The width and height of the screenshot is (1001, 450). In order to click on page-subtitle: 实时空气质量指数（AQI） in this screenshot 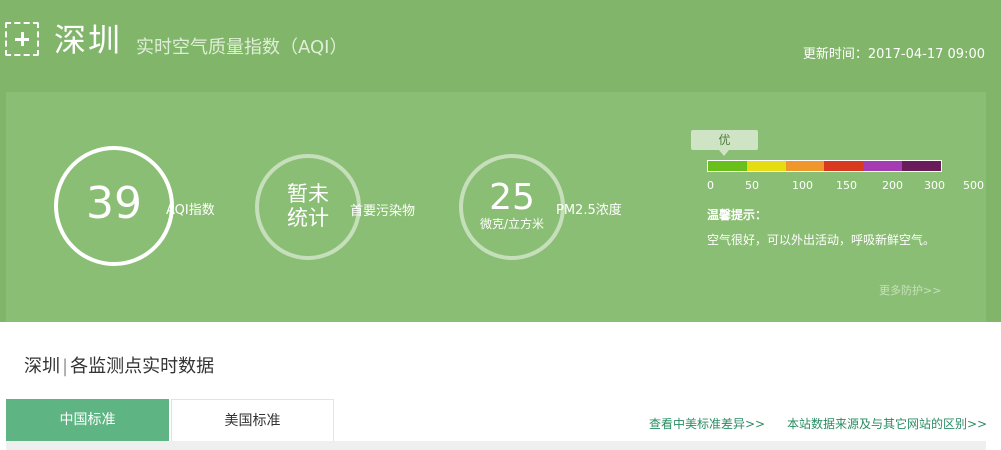, I will do `click(242, 47)`.